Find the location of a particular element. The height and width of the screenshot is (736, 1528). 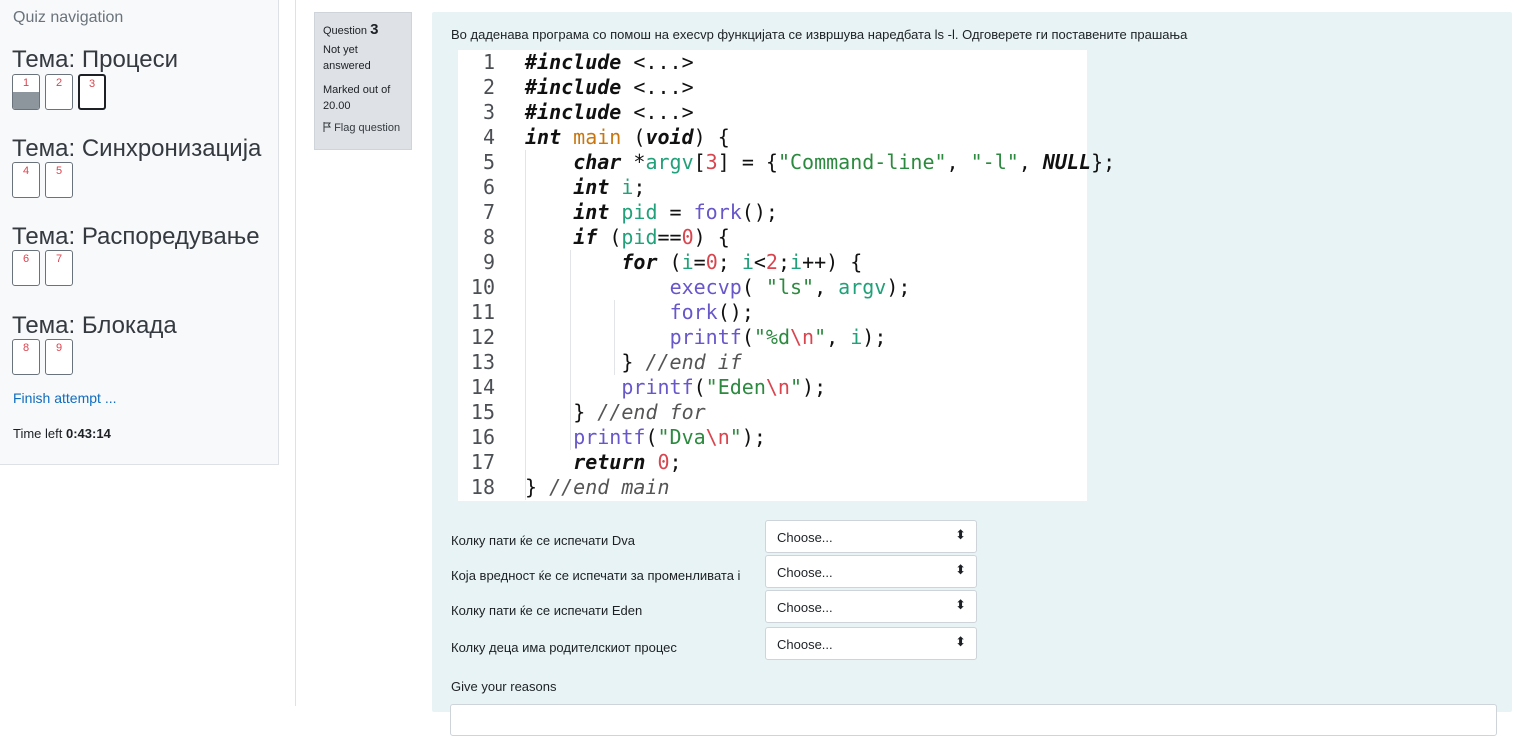

code-text: printf("%d\n", i); is located at coordinates (778, 337).